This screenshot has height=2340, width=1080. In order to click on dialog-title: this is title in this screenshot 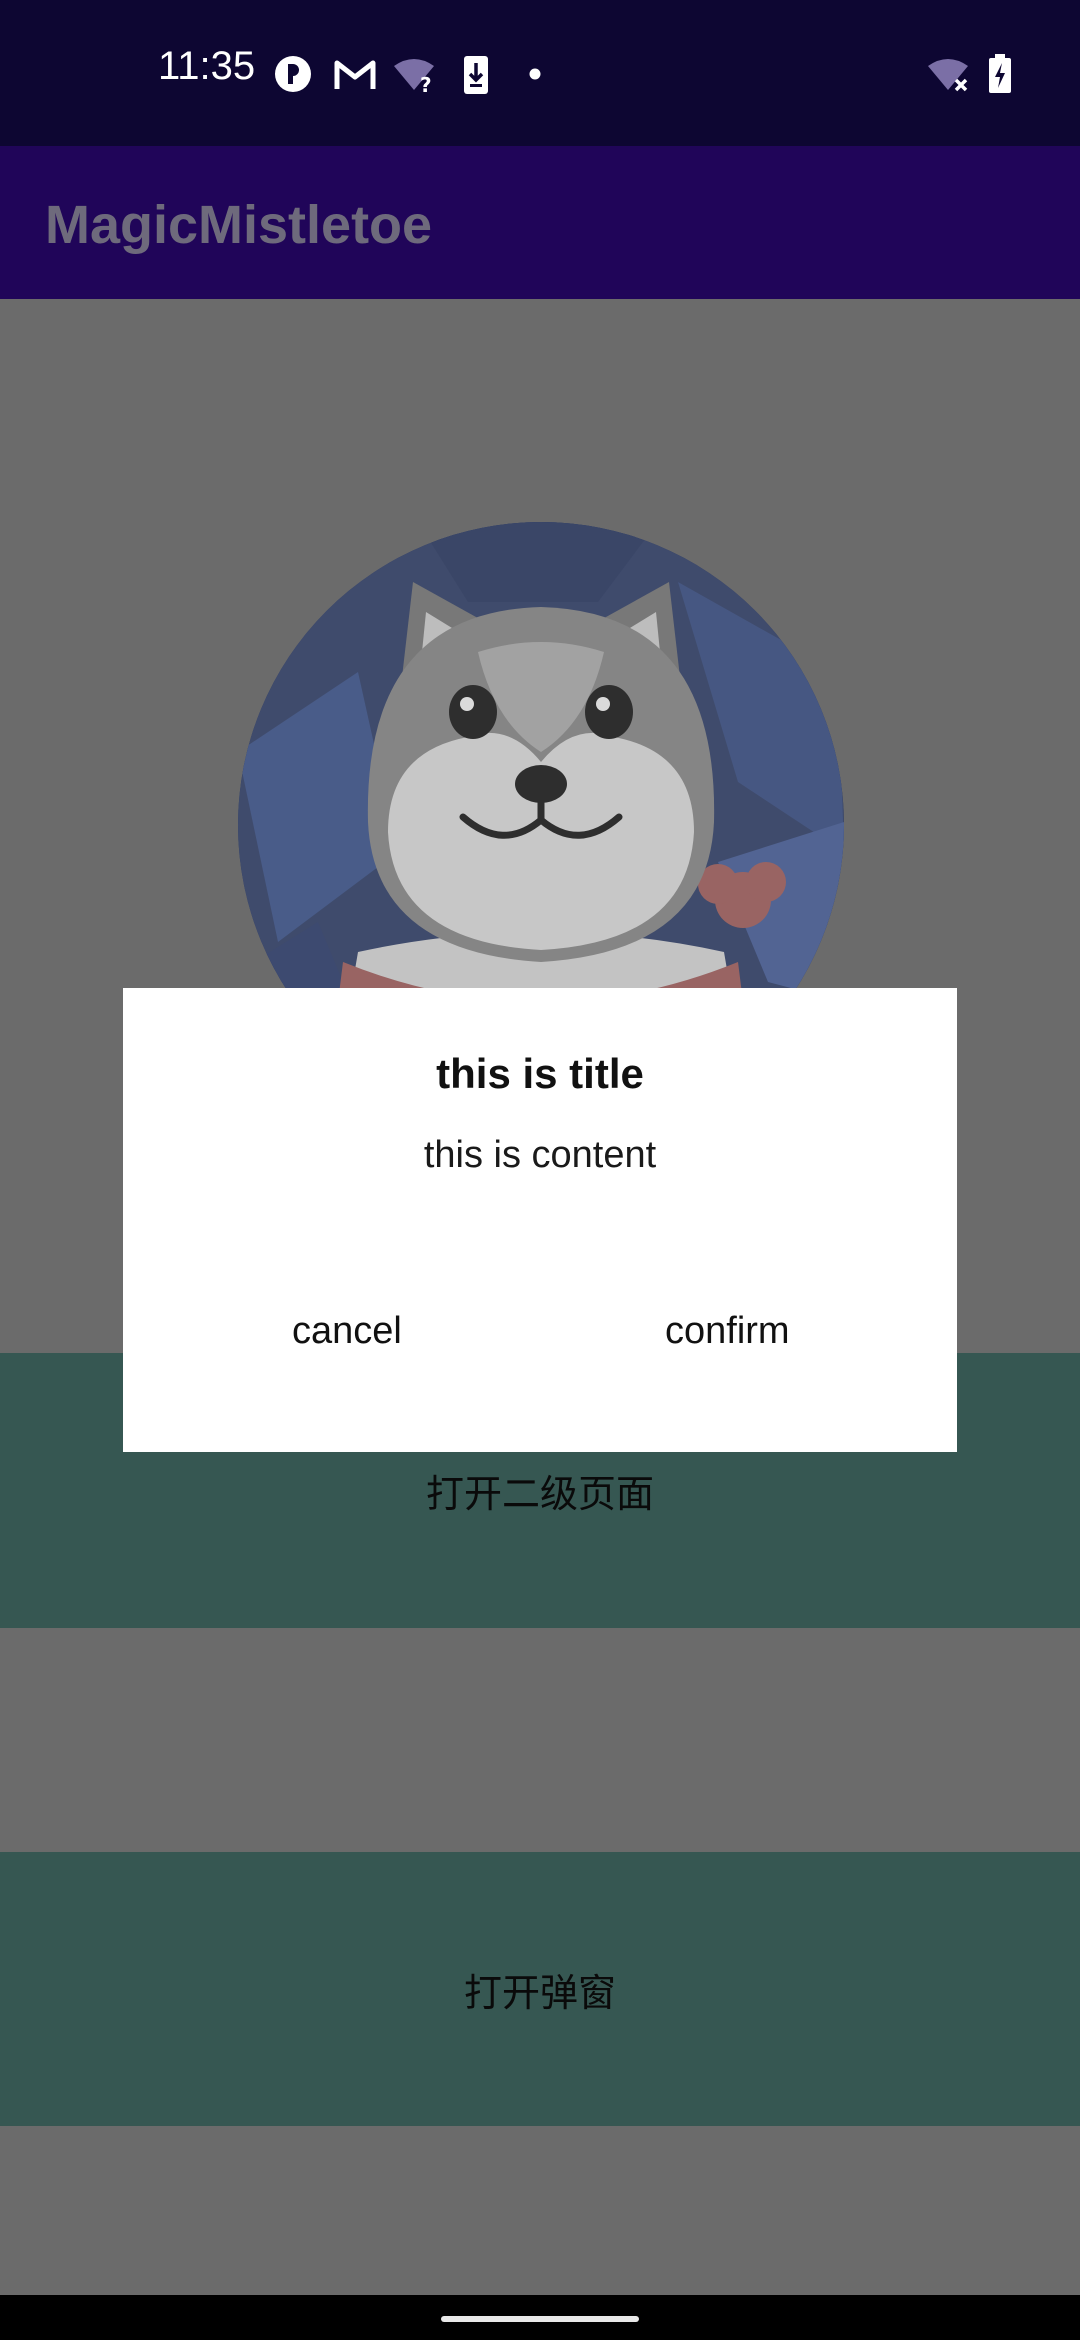, I will do `click(540, 1073)`.